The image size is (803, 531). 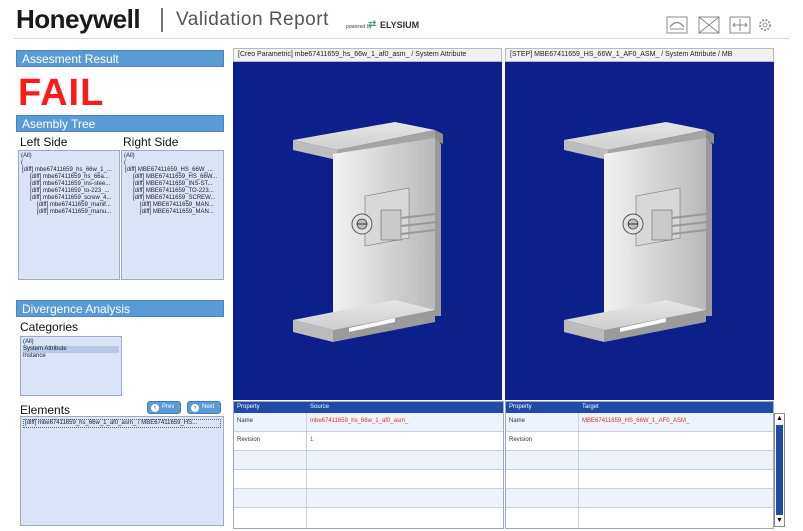 I want to click on table-row: Name mbe67411659_hs_66w_1_af0_asm_, so click(x=368, y=422).